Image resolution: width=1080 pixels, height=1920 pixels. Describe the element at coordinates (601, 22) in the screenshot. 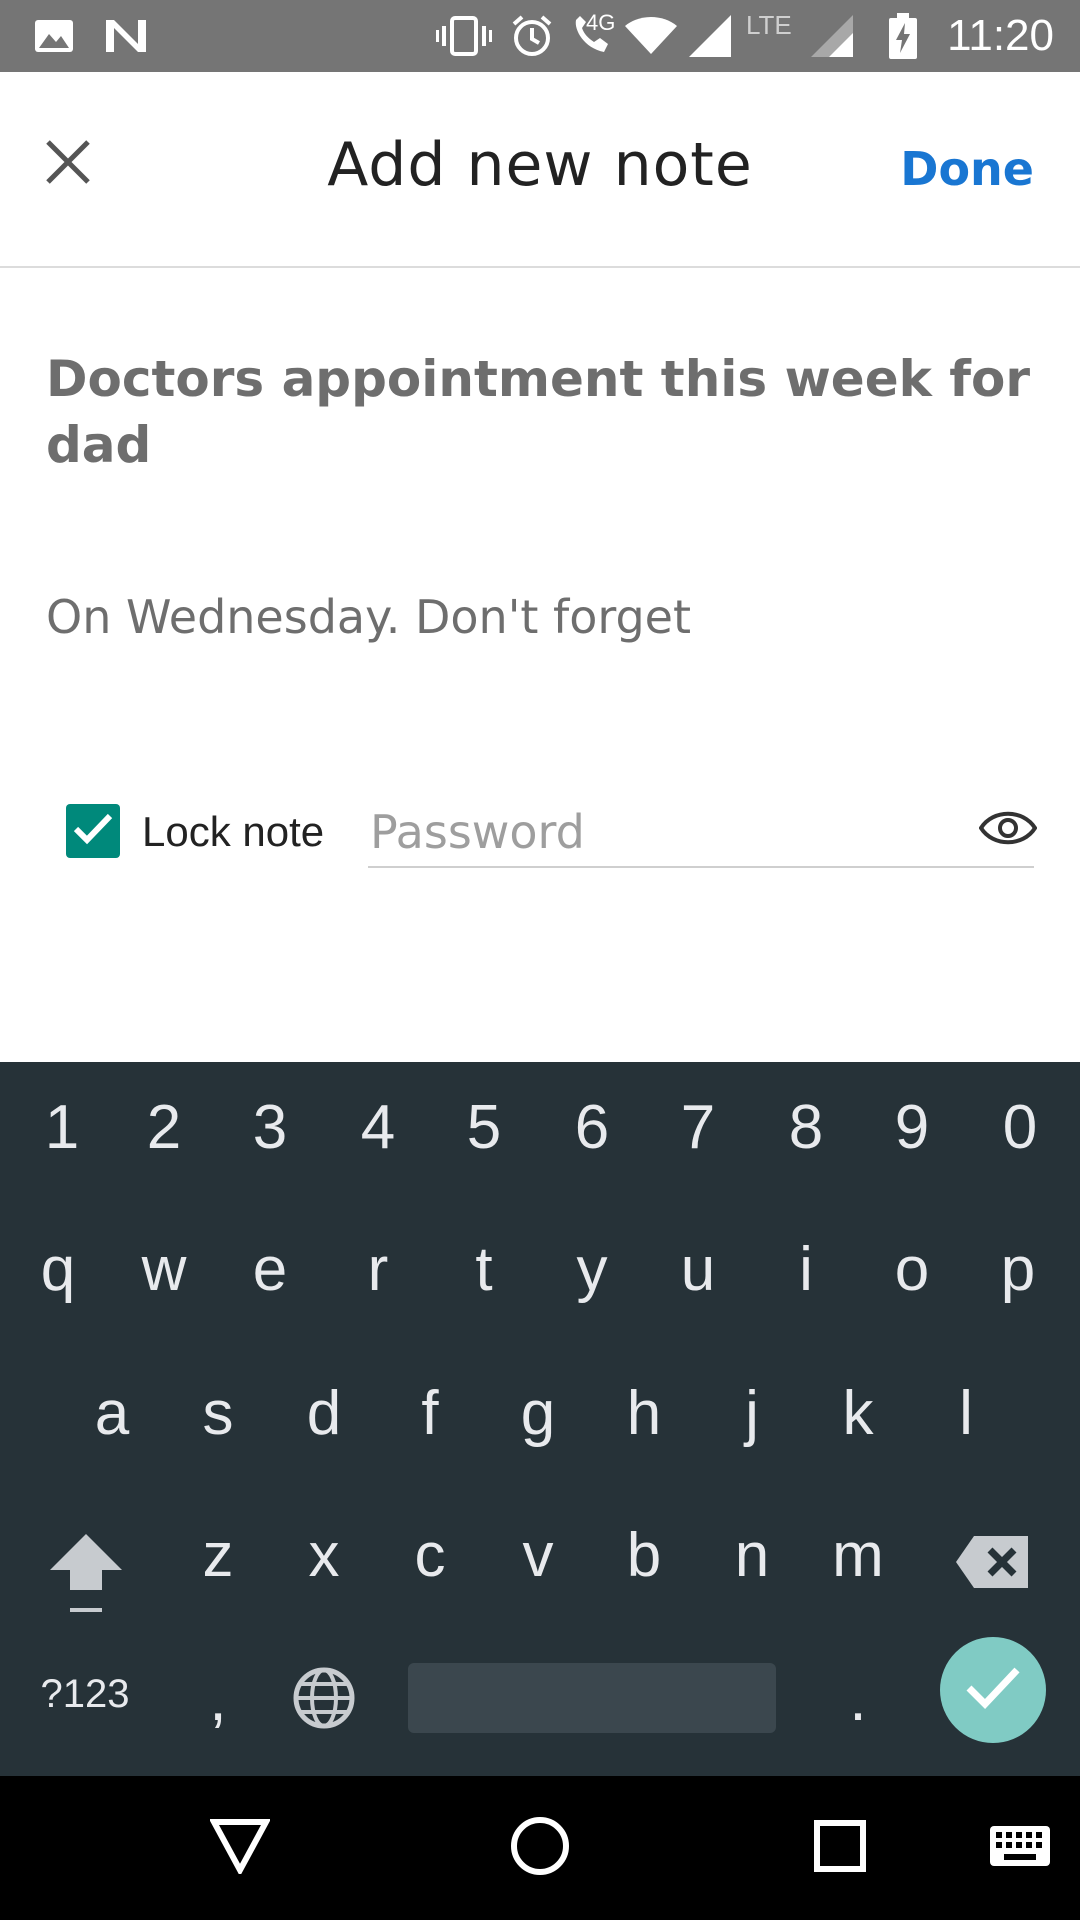

I see `network-label: 4G` at that location.